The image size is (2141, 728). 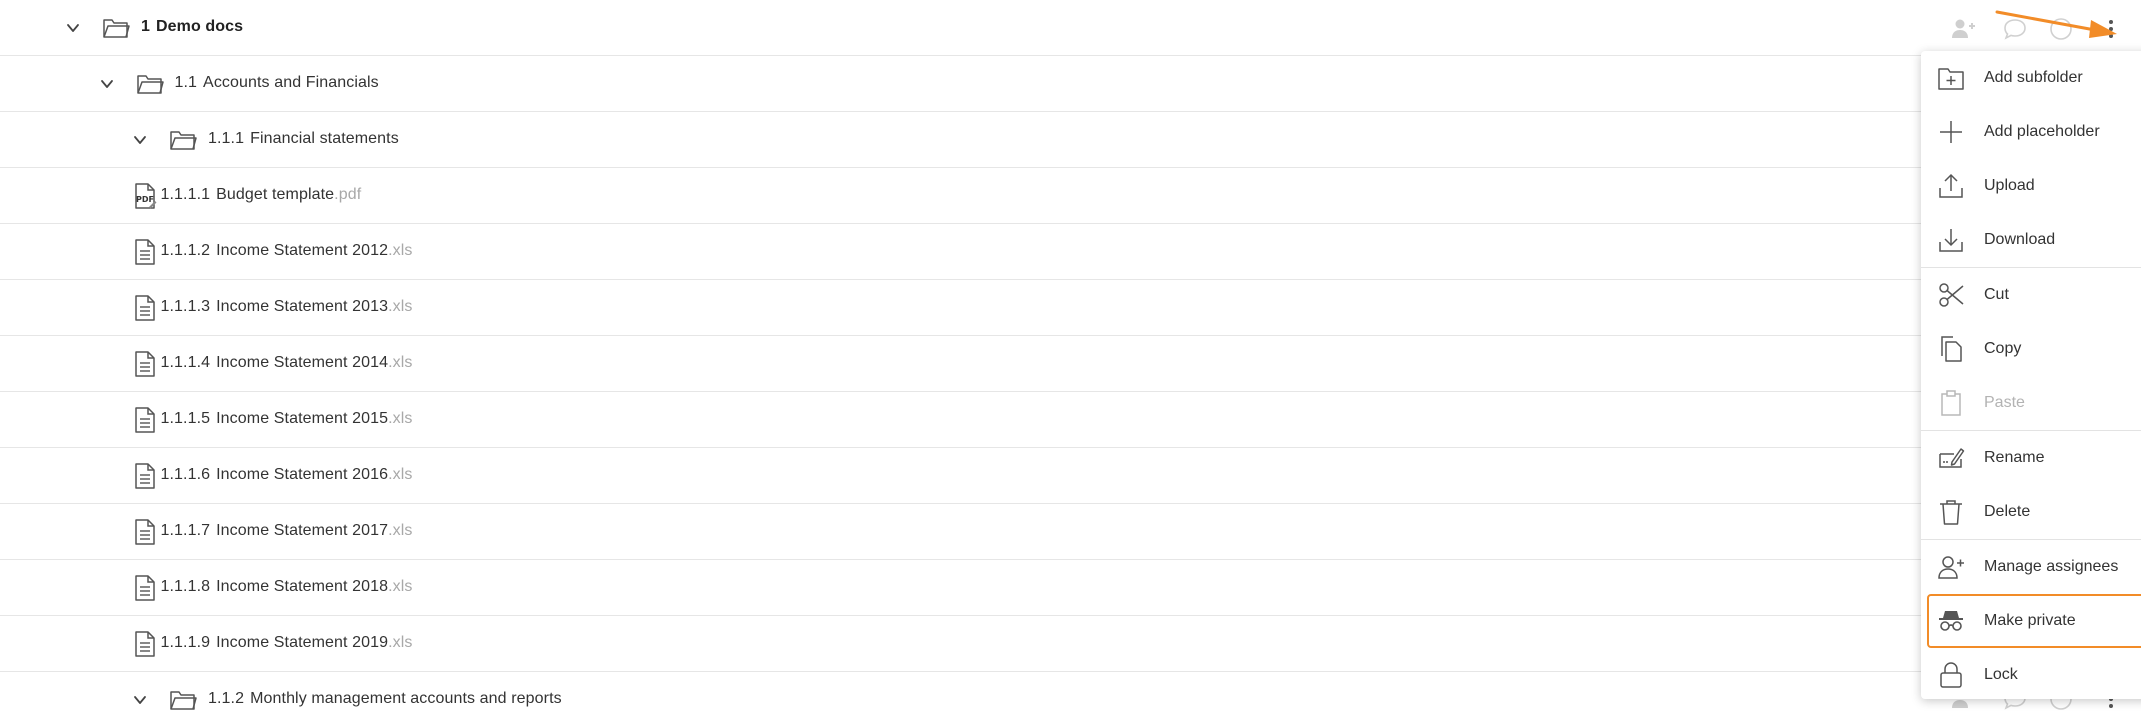 I want to click on item-name: 1.1.1.4 Income Statement 2014.xls, so click(x=287, y=363).